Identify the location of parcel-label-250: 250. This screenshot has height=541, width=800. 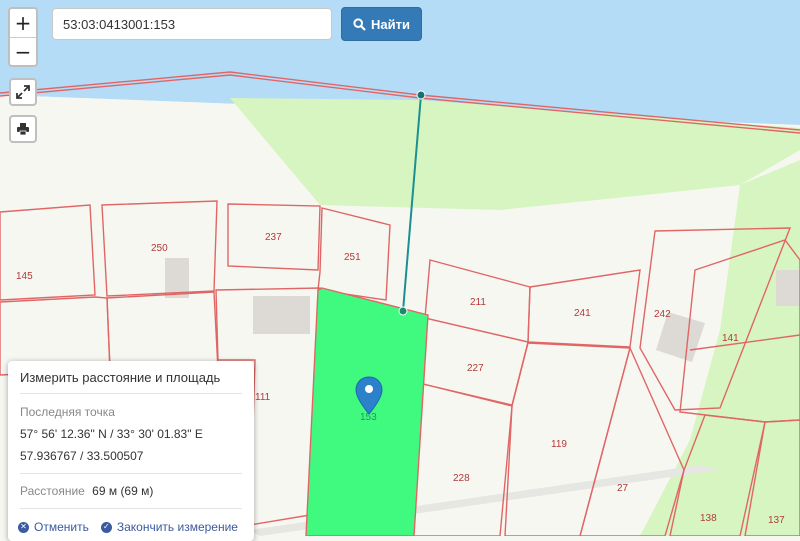
(159, 248).